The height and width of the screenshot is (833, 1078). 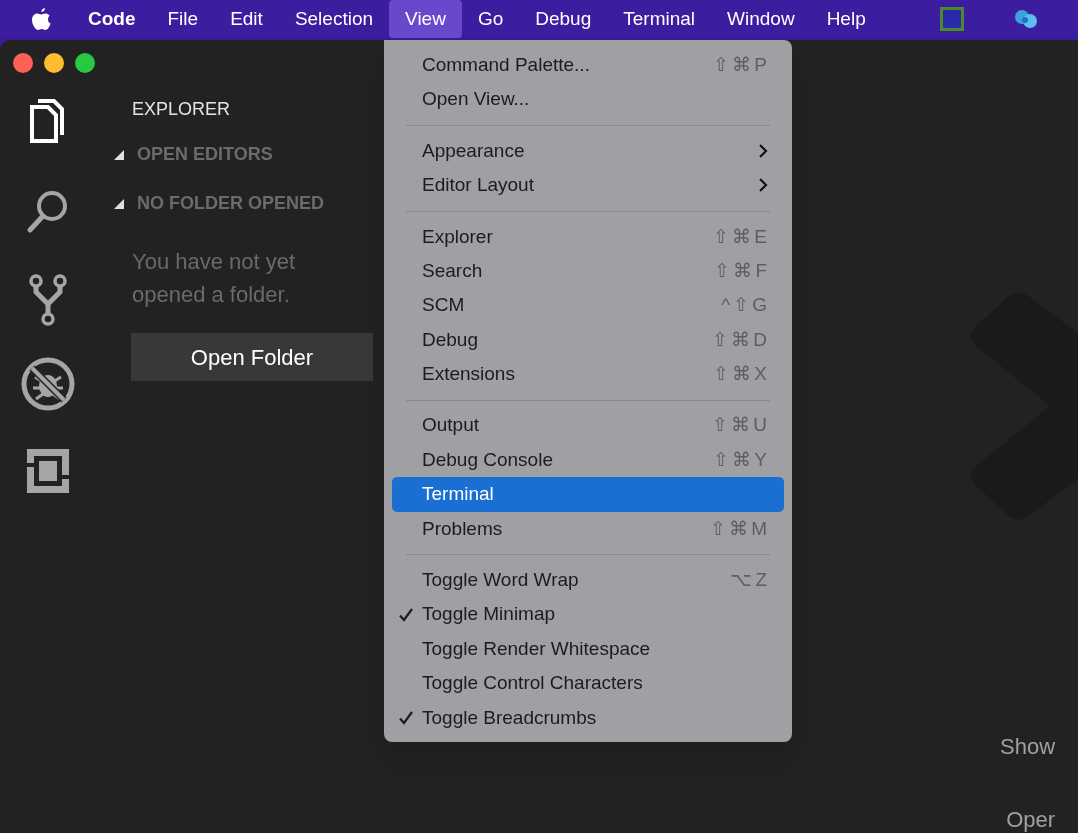 I want to click on keyboard-shortcut: ⇧⌘X, so click(x=741, y=374).